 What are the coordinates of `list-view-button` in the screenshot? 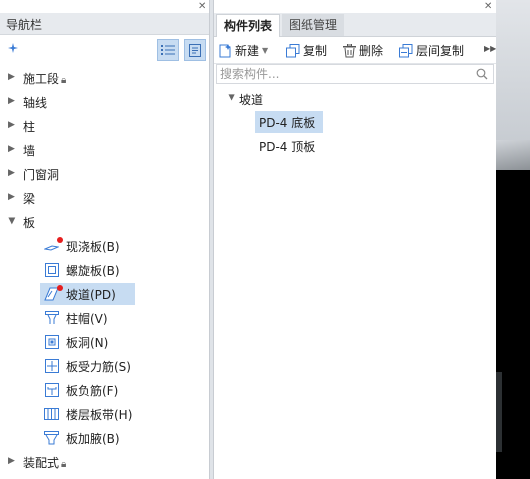 It's located at (168, 50).